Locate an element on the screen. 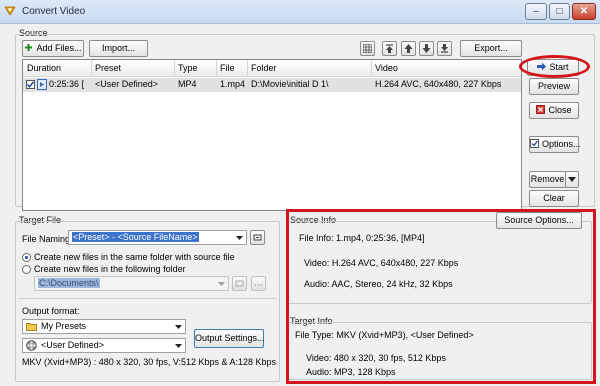  preview-button: Preview is located at coordinates (554, 86).